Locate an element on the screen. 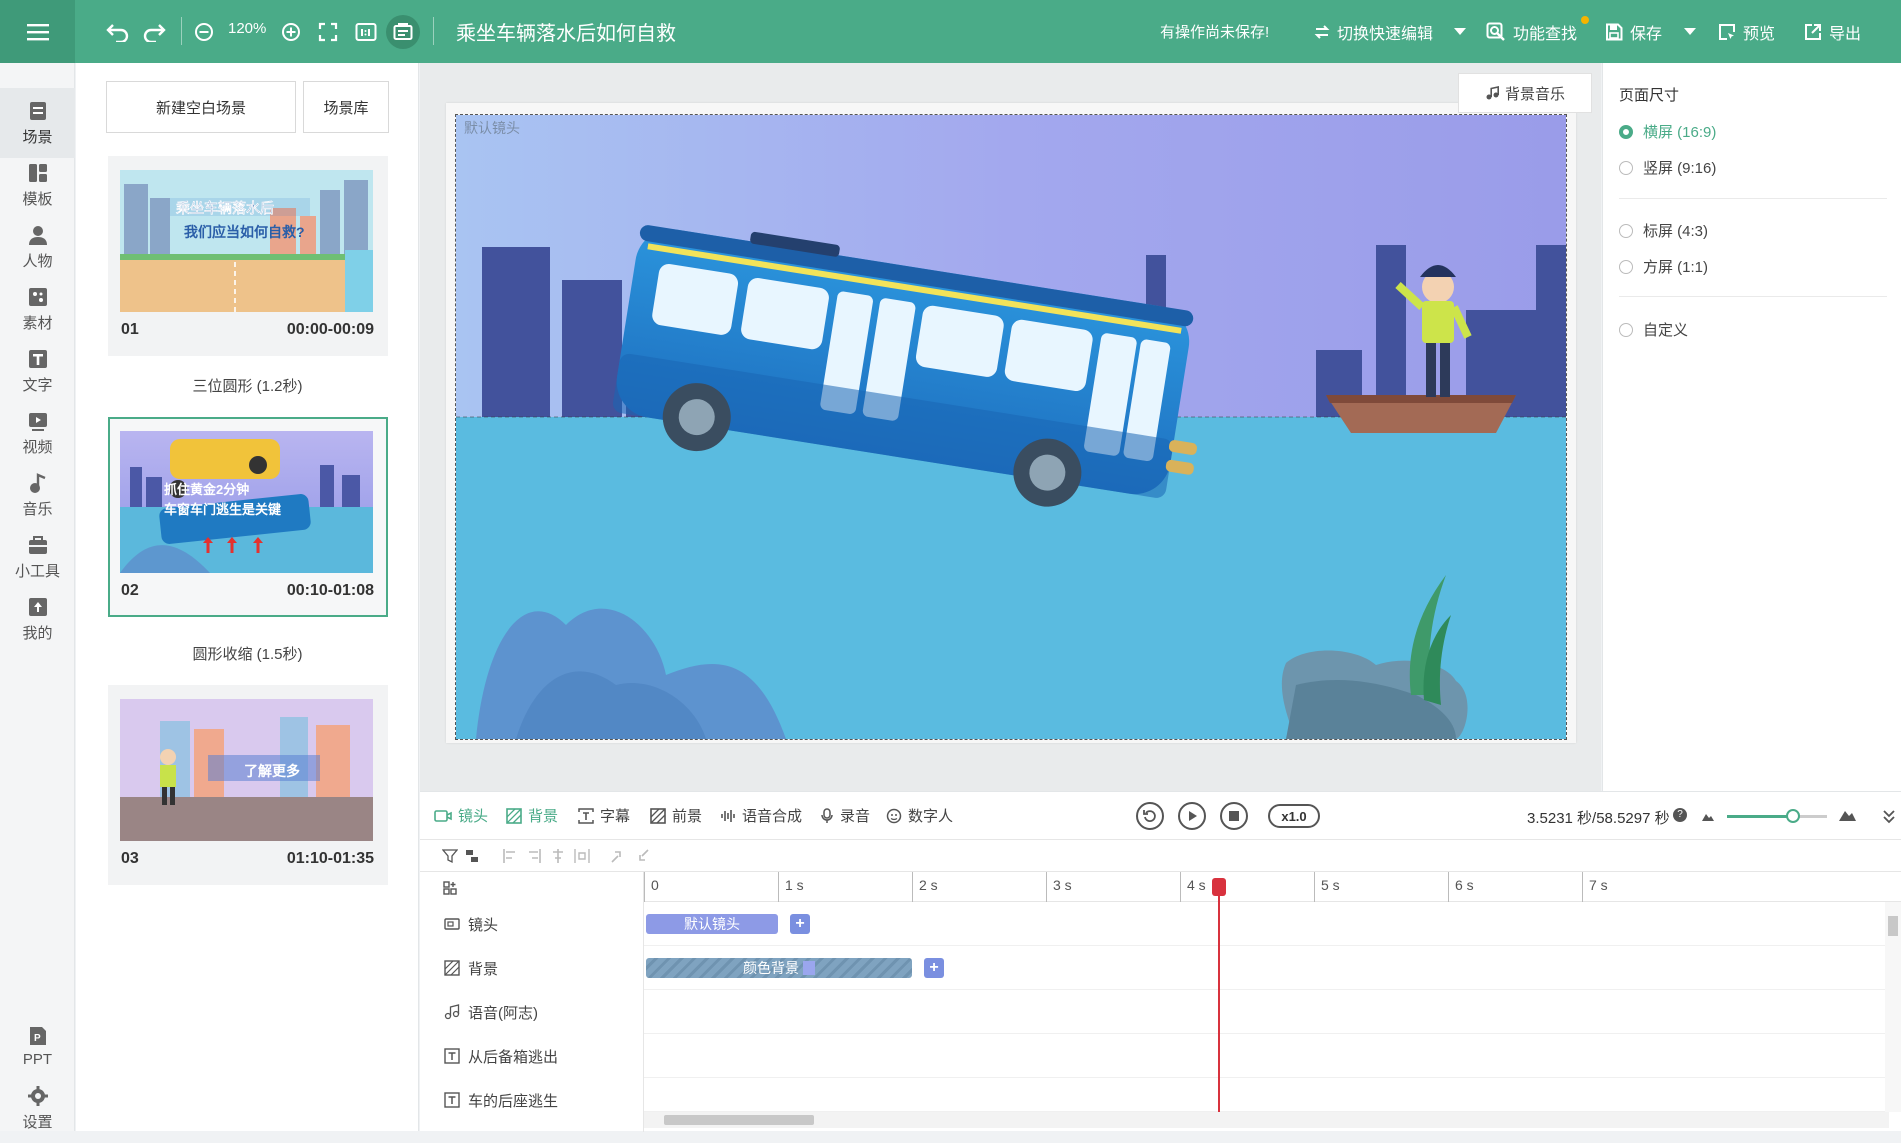  zoom-in-timeline-icon is located at coordinates (1847, 814).